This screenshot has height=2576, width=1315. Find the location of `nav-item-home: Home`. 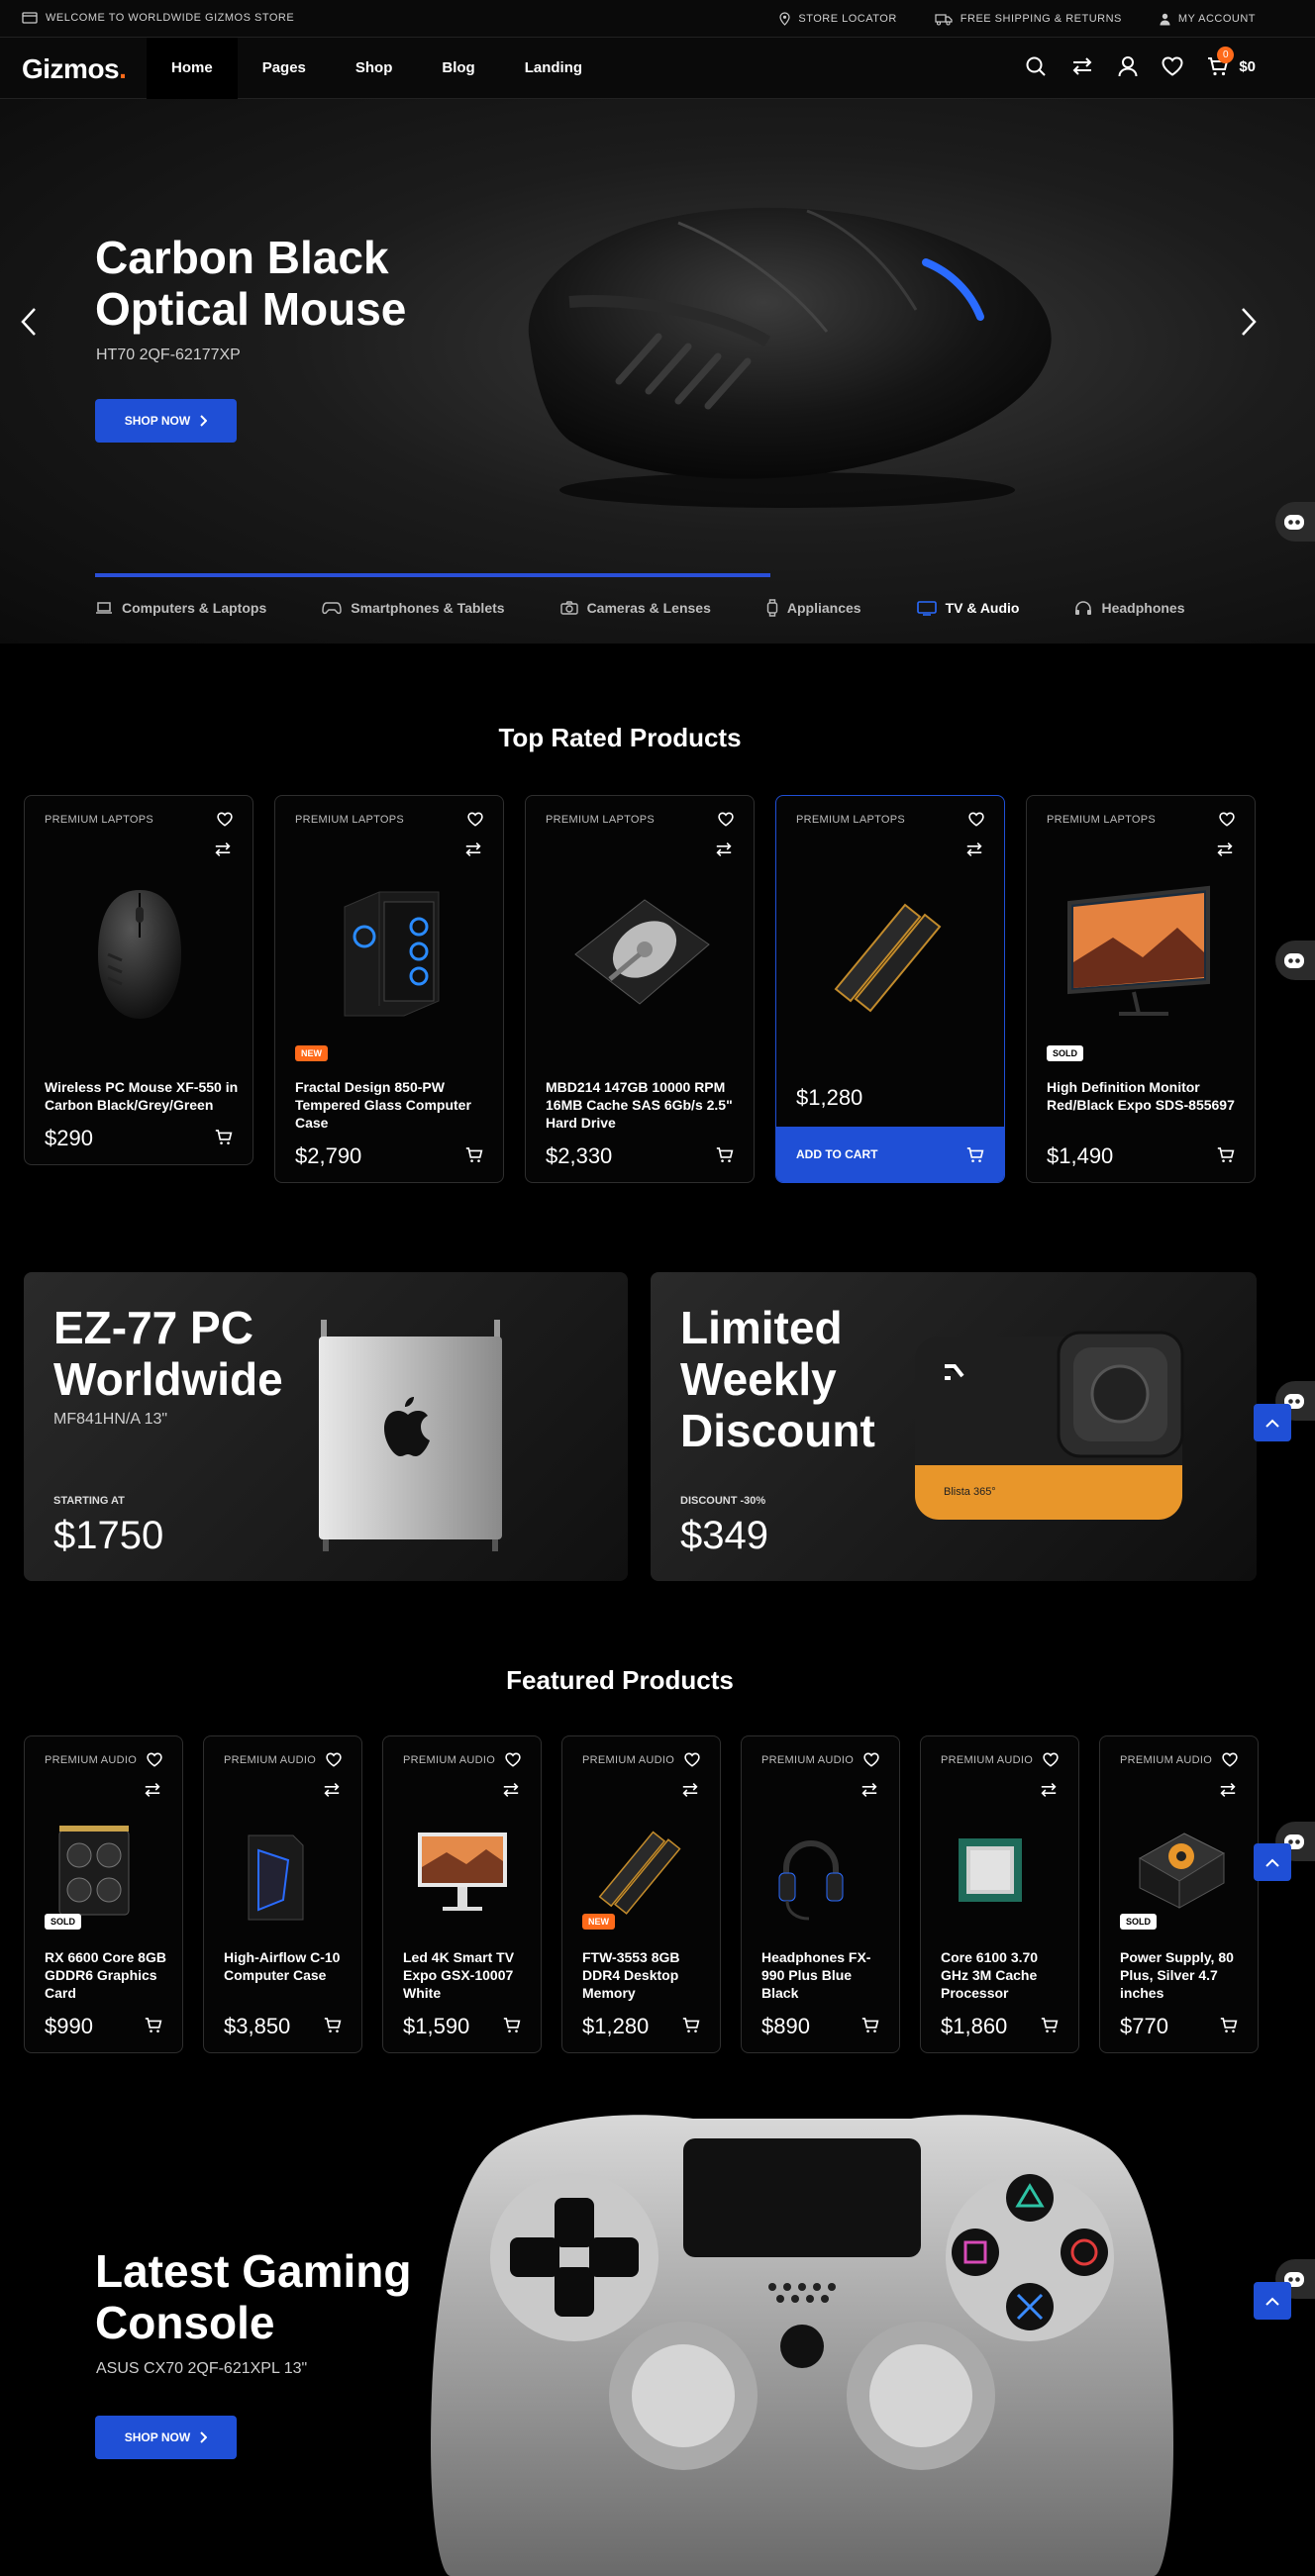

nav-item-home: Home is located at coordinates (192, 68).